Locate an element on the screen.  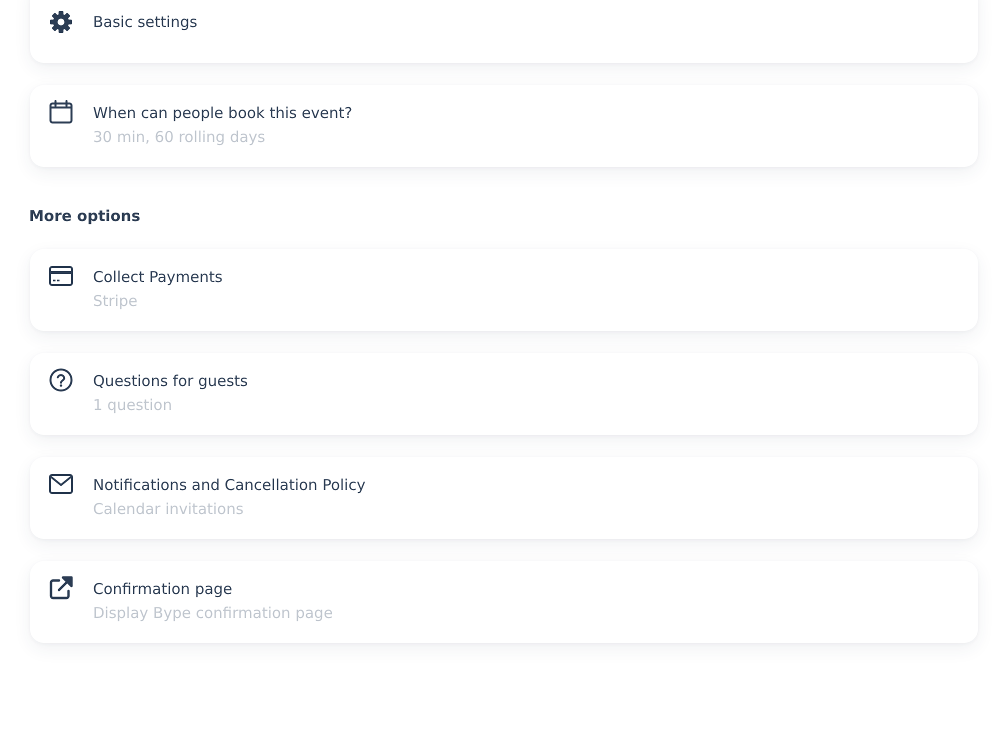
card-title: Questions for guests is located at coordinates (170, 381).